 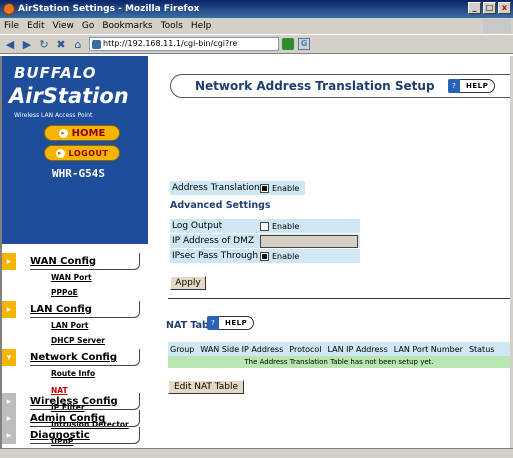 I want to click on nat-help-button: ? HELP, so click(x=231, y=323).